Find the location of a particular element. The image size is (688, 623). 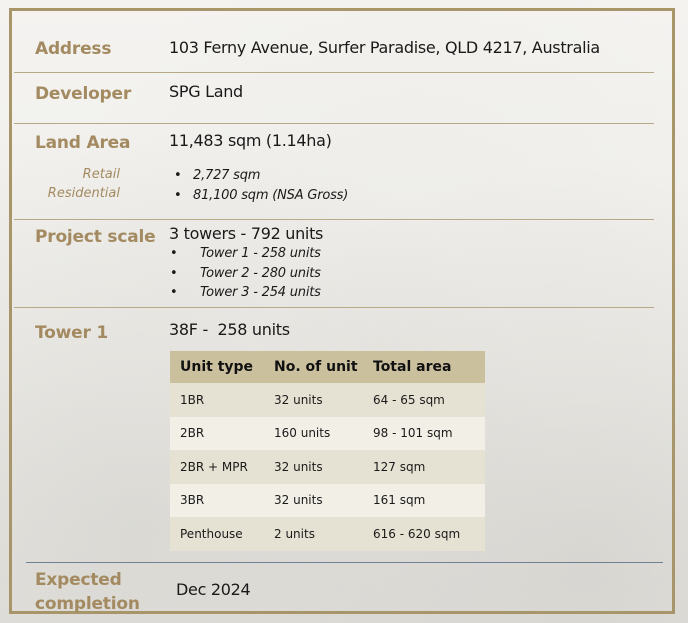

project-scale-label: Project scale is located at coordinates (95, 237).